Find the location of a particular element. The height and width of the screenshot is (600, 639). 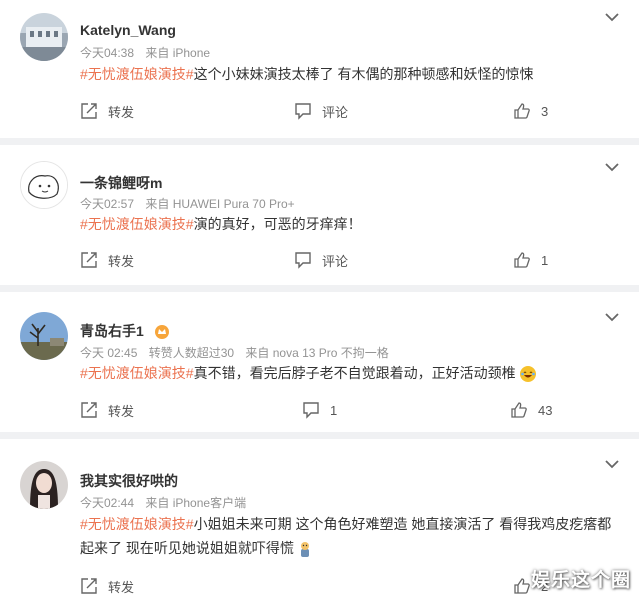

comment-meta: 今天02:57 来自 HUAWEI Pura 70 Pro+ is located at coordinates (191, 203).